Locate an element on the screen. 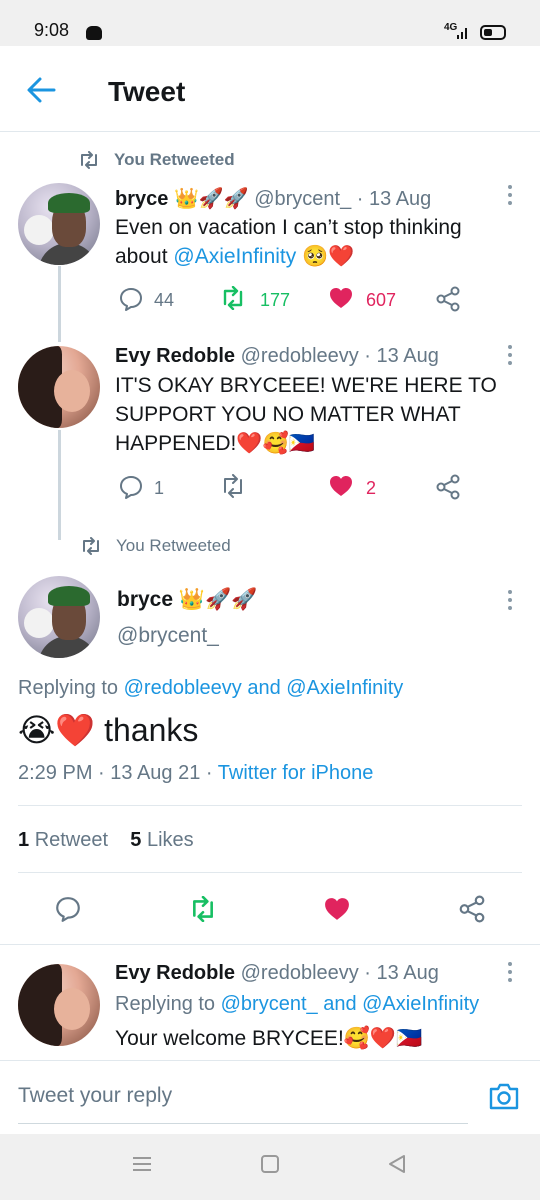  tweet-meta: 2:29 PM · 13 Aug 21 · Twitter for iPhone is located at coordinates (196, 773).